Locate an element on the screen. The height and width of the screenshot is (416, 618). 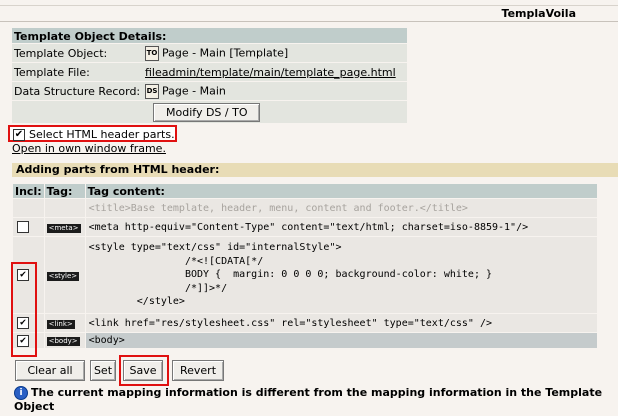
details-row-modify: Modify DS / TO is located at coordinates (209, 112).